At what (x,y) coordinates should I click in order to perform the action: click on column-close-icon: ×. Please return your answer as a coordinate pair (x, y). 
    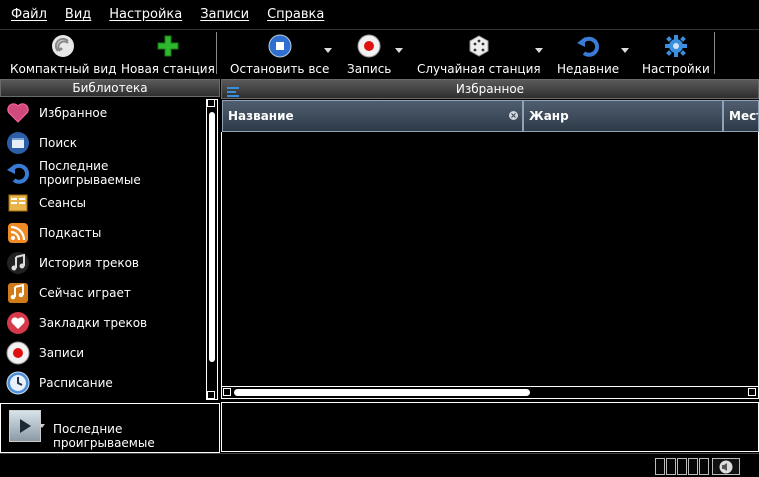
    Looking at the image, I should click on (513, 115).